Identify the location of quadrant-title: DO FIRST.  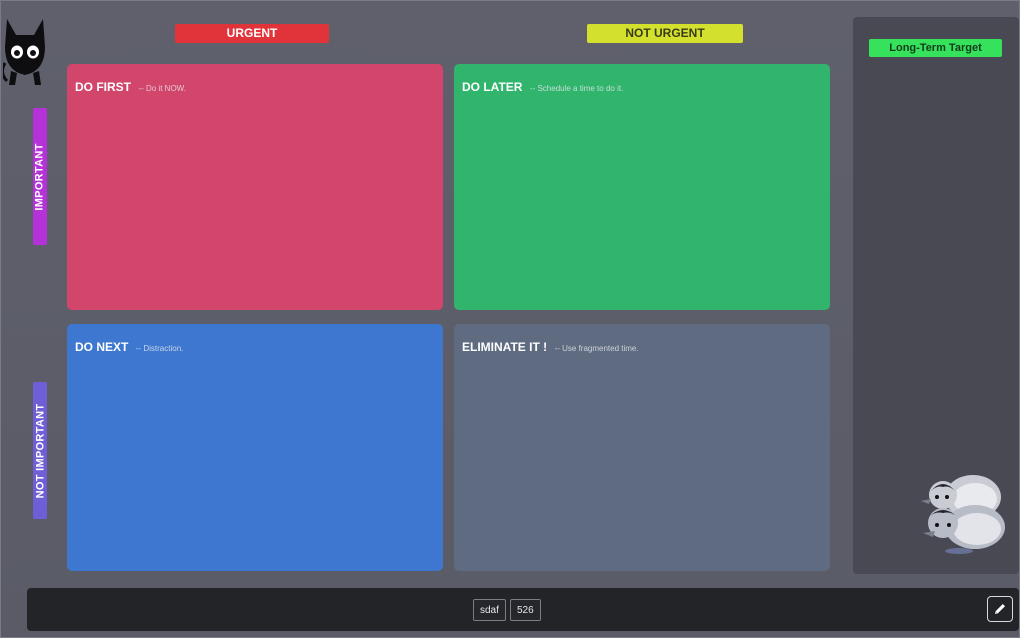
(103, 87).